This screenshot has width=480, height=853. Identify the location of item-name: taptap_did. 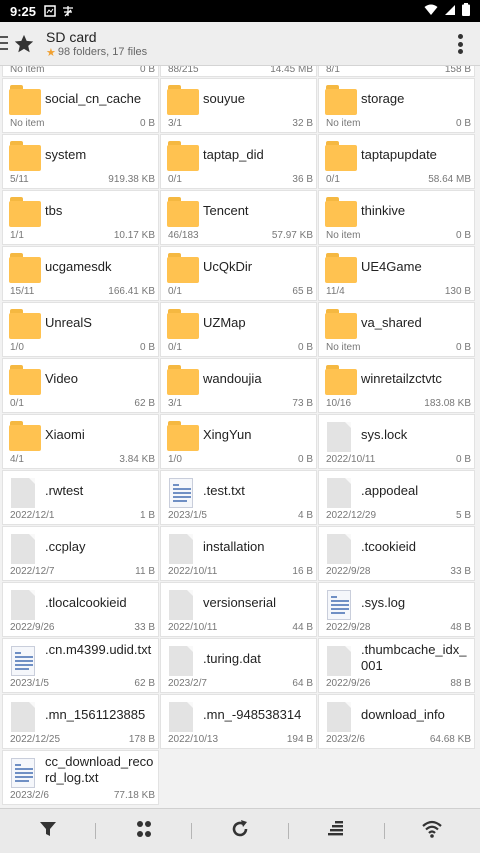
(233, 154).